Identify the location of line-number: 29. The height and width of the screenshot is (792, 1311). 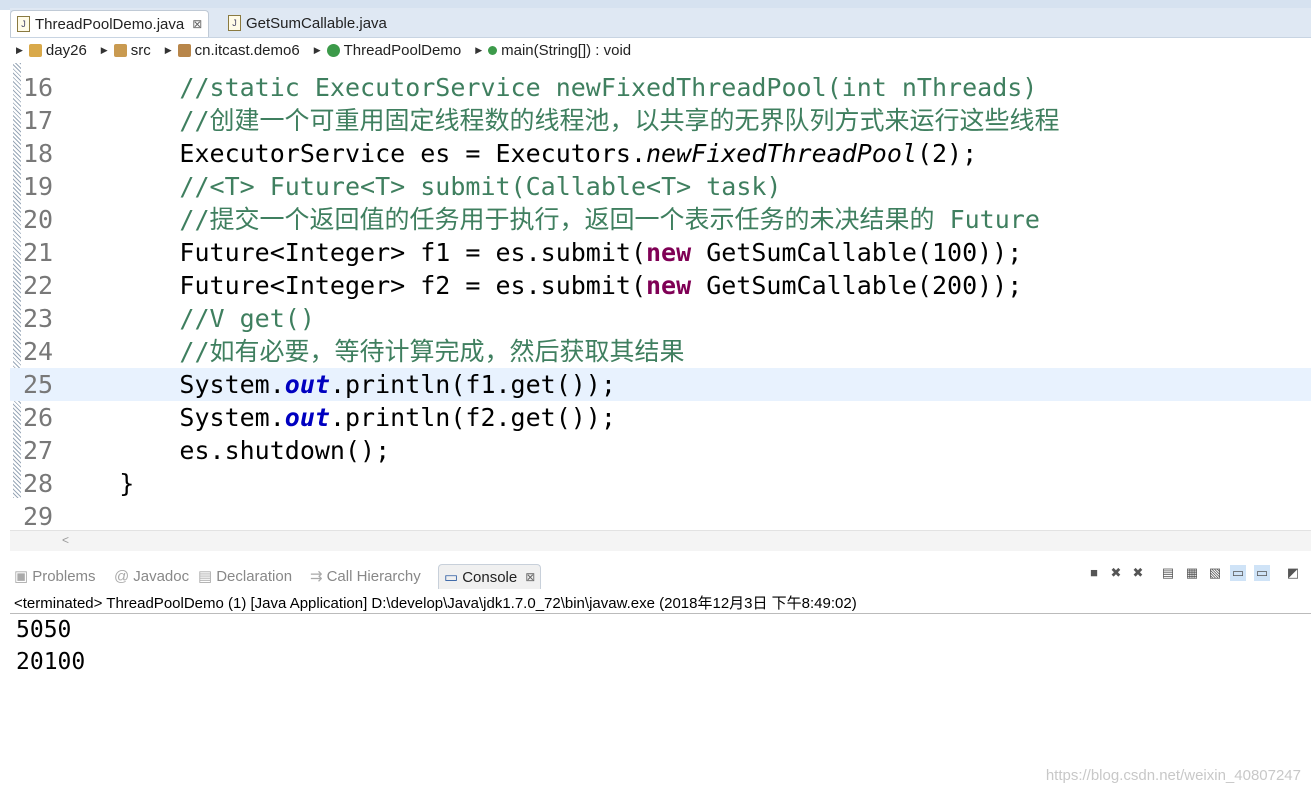
(38, 516).